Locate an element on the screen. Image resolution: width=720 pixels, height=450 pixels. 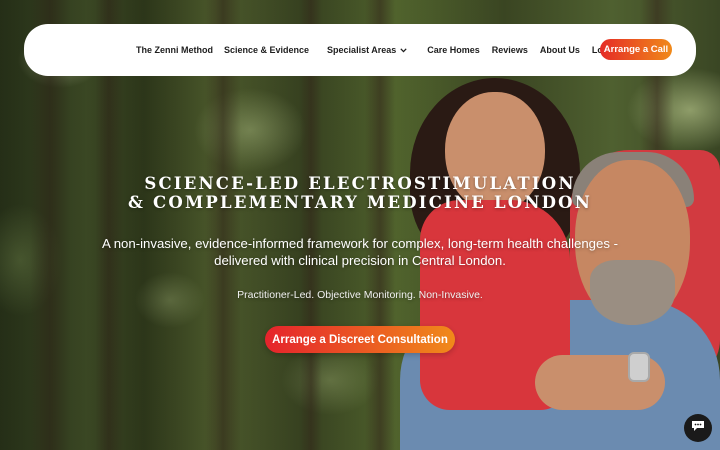
nav-link-care-homes: Care Homes is located at coordinates (453, 50).